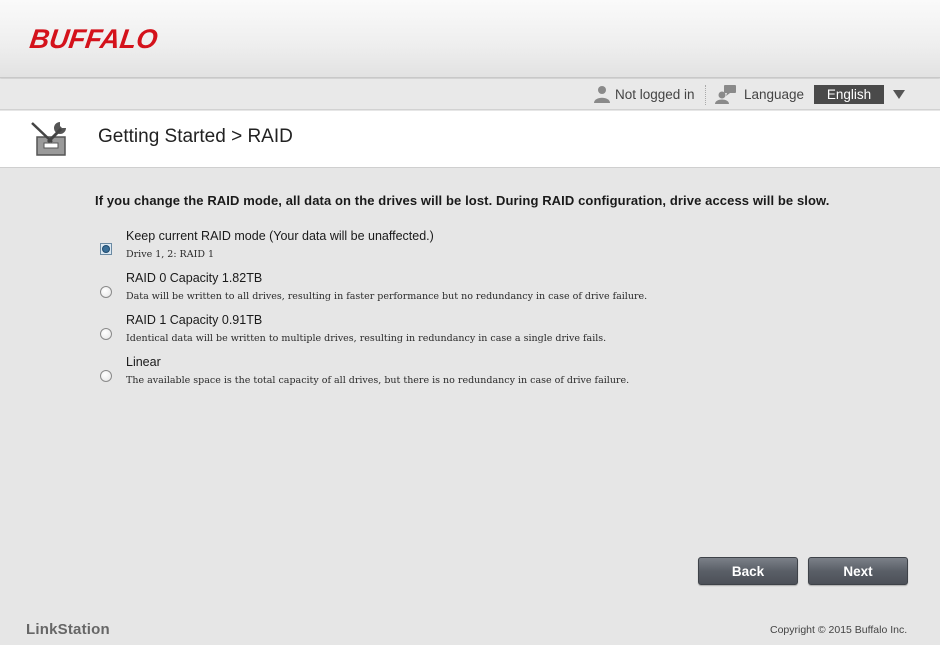 The width and height of the screenshot is (940, 645). What do you see at coordinates (470, 94) in the screenshot?
I see `user-bar: Not logged in Language English` at bounding box center [470, 94].